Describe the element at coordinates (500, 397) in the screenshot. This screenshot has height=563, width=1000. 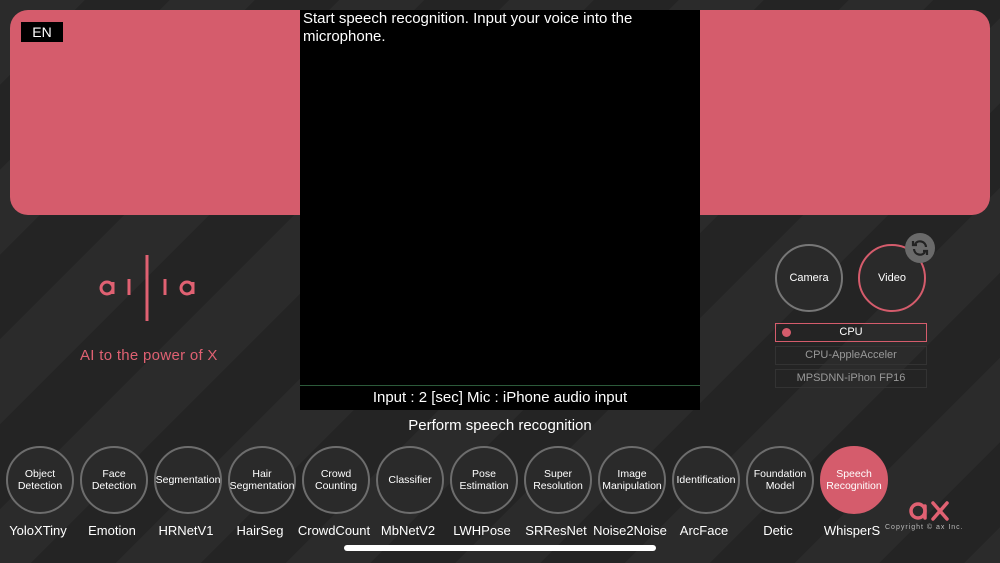
I see `input-info-text: Input : 2 [sec] Mic : iPhone audio input` at that location.